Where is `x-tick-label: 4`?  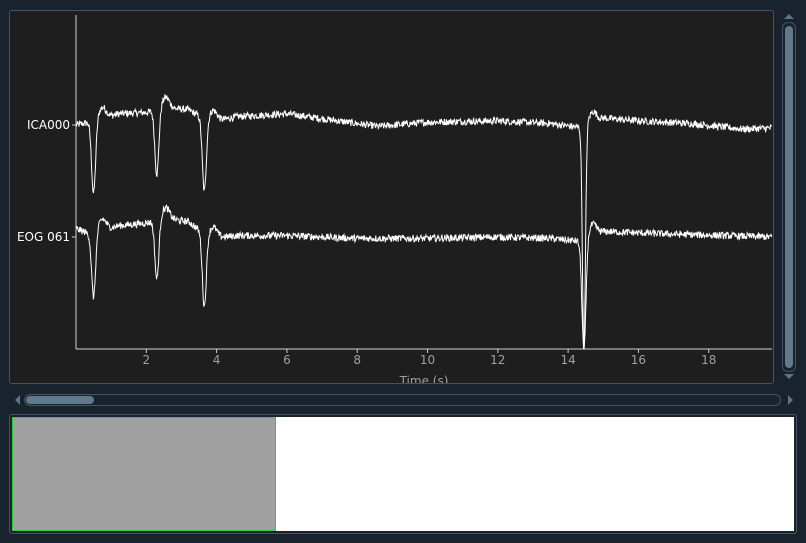 x-tick-label: 4 is located at coordinates (217, 360).